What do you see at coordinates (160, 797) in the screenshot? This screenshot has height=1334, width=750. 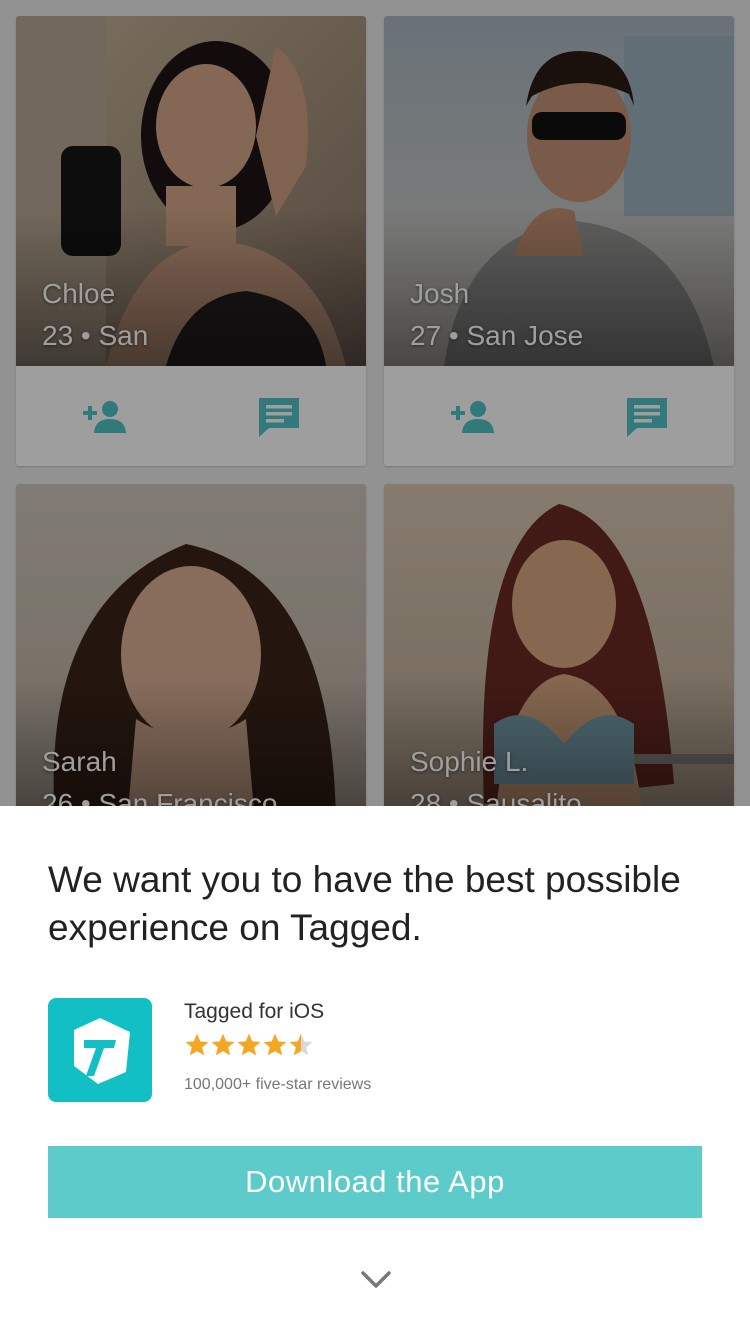 I see `profile-meta: 26 • San Francisco` at bounding box center [160, 797].